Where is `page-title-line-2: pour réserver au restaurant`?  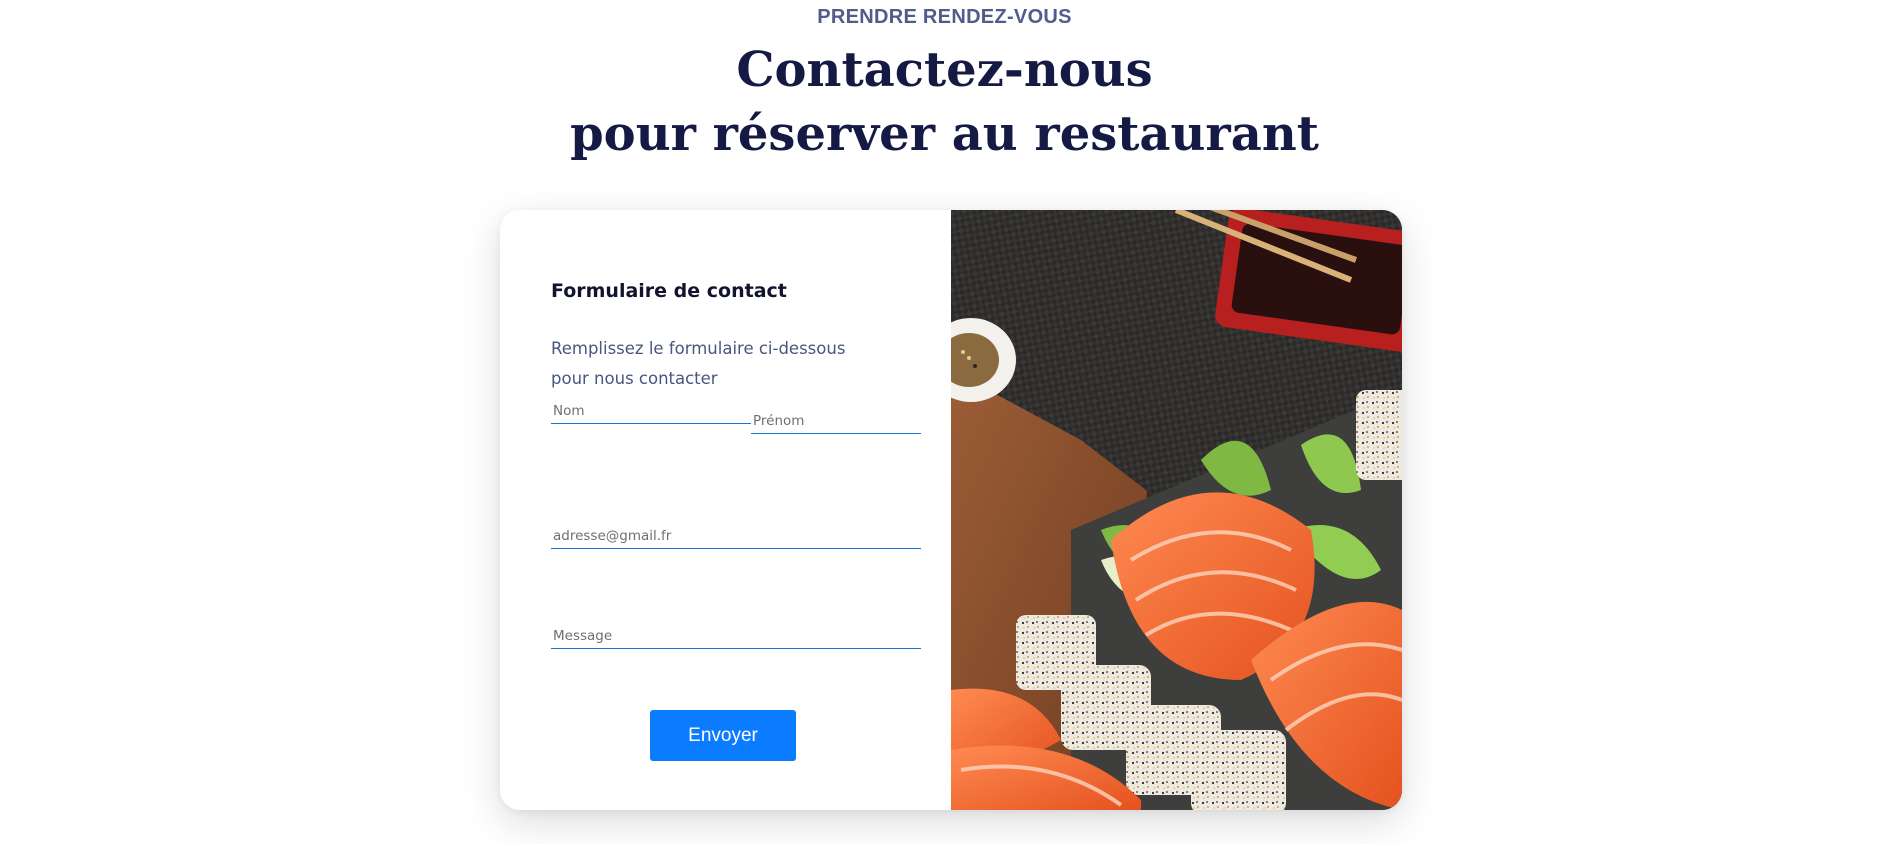
page-title-line-2: pour réserver au restaurant is located at coordinates (944, 134).